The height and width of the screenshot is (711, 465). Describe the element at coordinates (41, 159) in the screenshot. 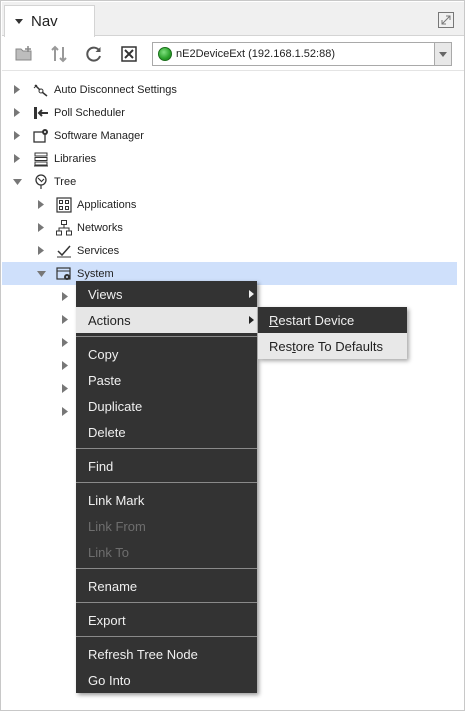

I see `libraries-icon` at that location.